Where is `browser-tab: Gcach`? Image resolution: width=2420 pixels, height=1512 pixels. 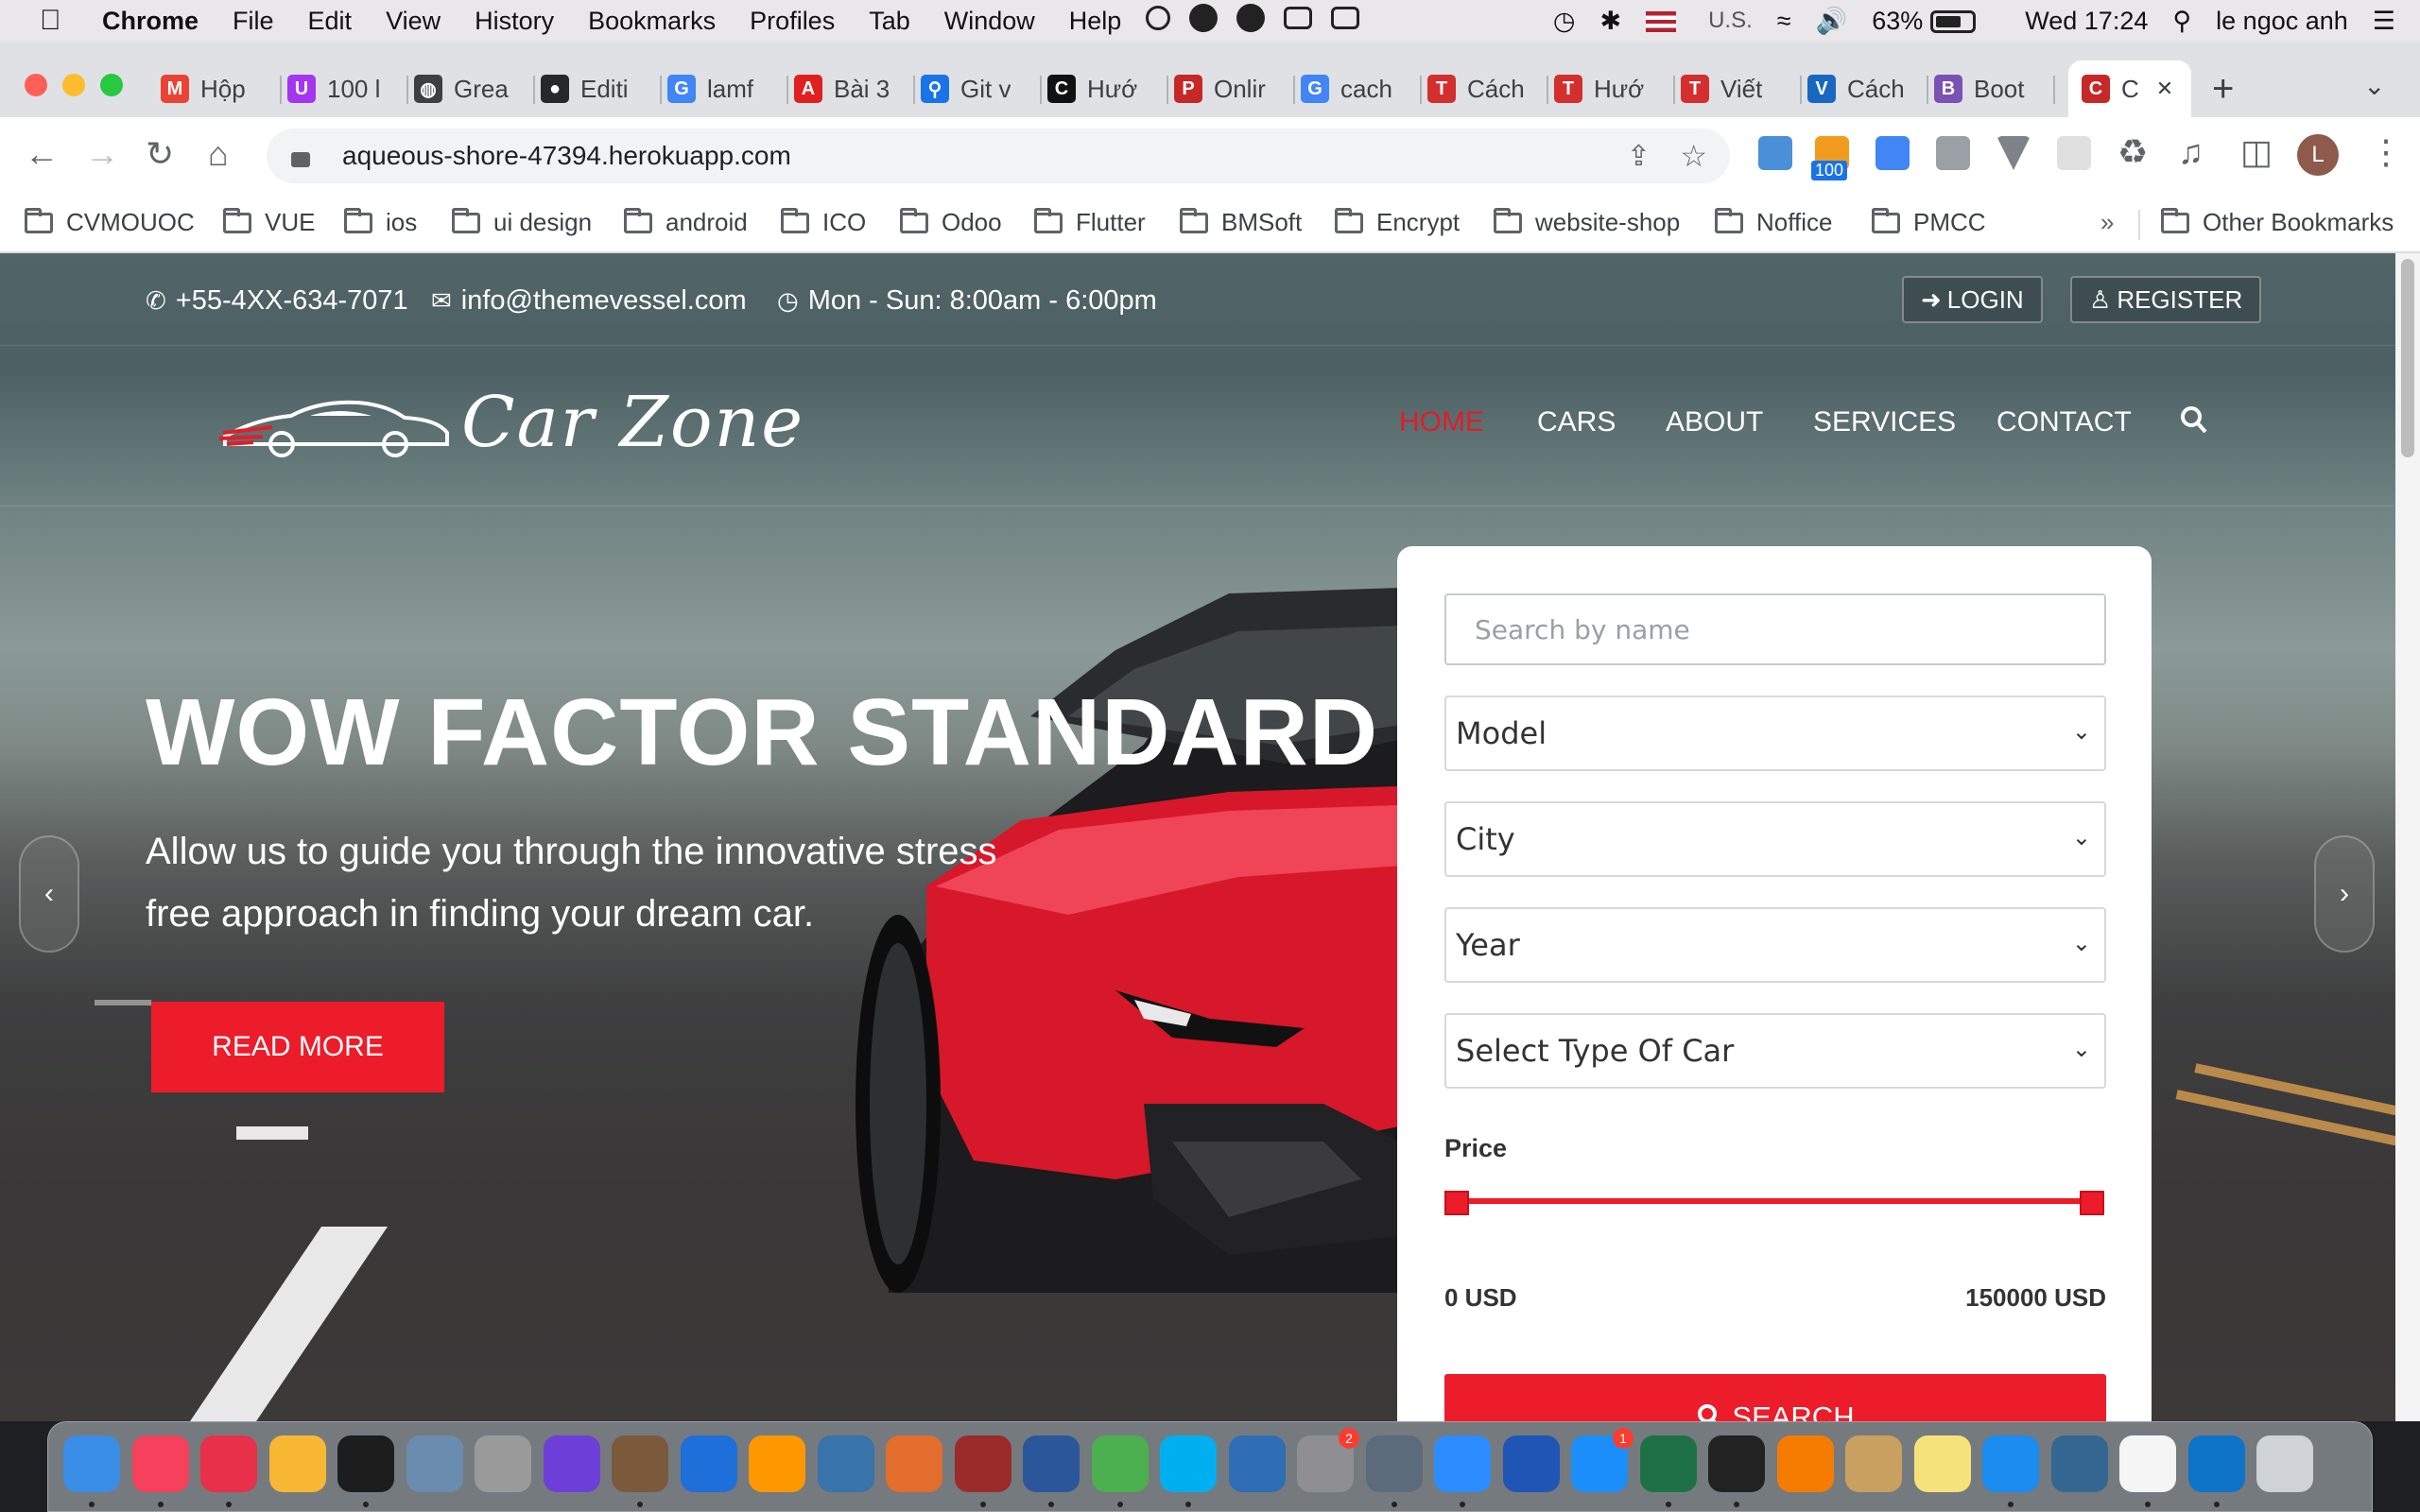
browser-tab: Gcach is located at coordinates (1361, 88).